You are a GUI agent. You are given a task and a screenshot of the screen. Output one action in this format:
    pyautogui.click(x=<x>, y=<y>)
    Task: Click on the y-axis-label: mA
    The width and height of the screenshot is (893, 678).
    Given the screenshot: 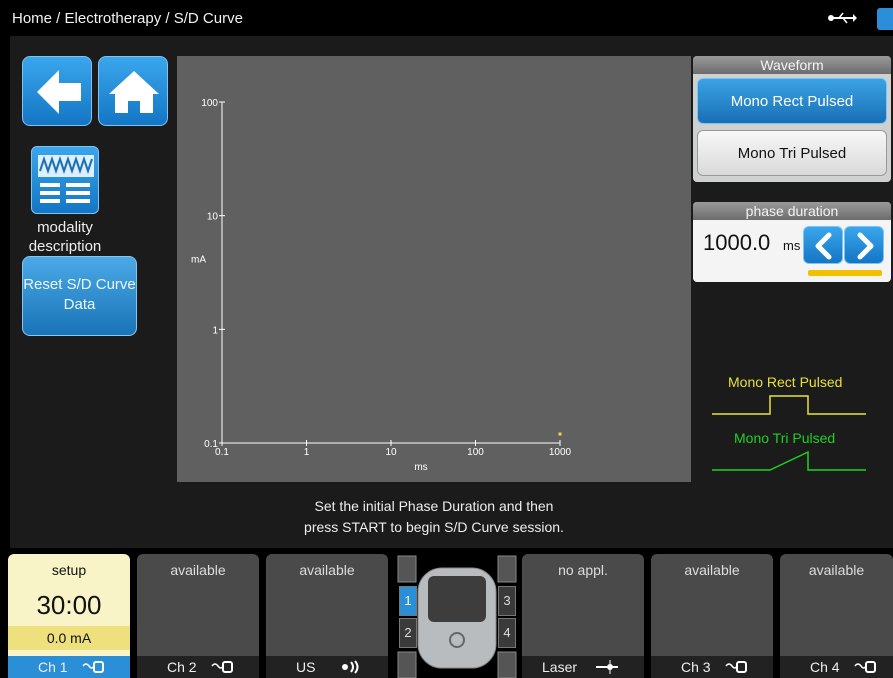 What is the action you would take?
    pyautogui.click(x=198, y=260)
    